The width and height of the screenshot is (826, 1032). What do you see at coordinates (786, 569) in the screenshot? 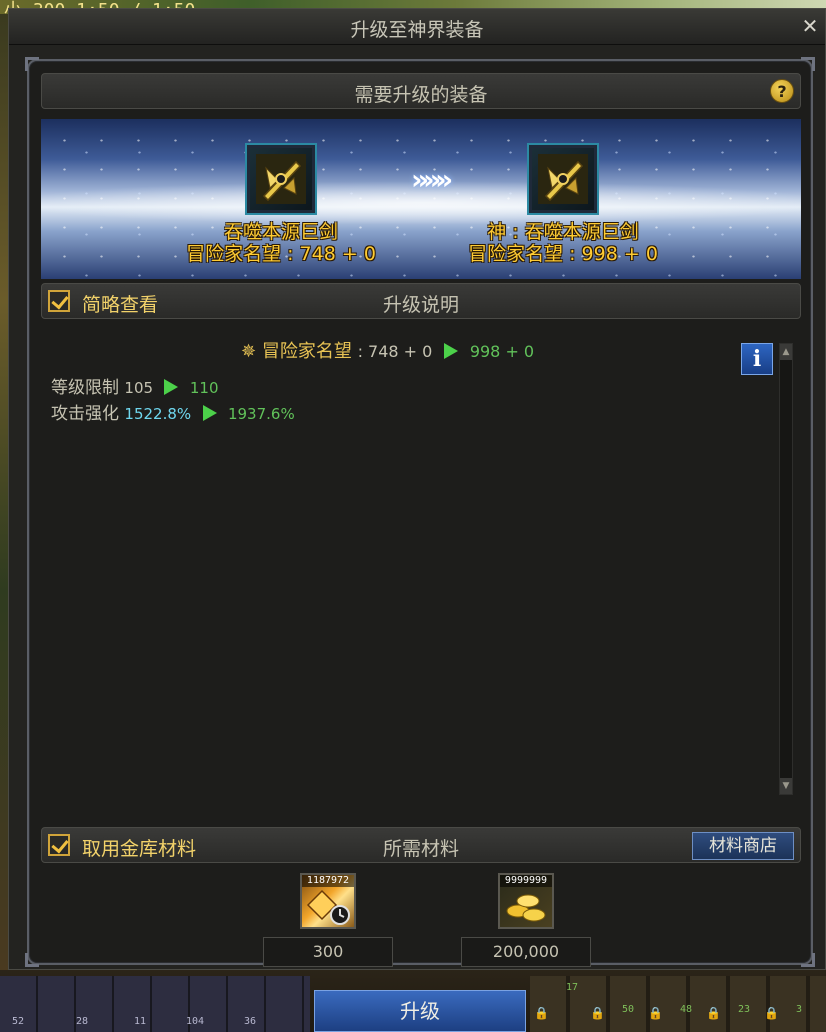
I see `description-scrollbar: ▲ ▼` at bounding box center [786, 569].